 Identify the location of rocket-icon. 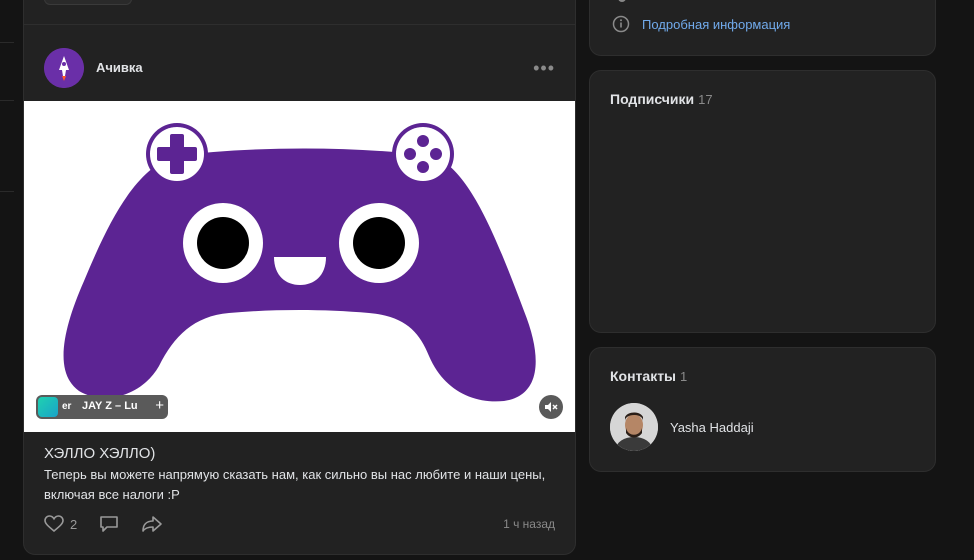
(64, 68).